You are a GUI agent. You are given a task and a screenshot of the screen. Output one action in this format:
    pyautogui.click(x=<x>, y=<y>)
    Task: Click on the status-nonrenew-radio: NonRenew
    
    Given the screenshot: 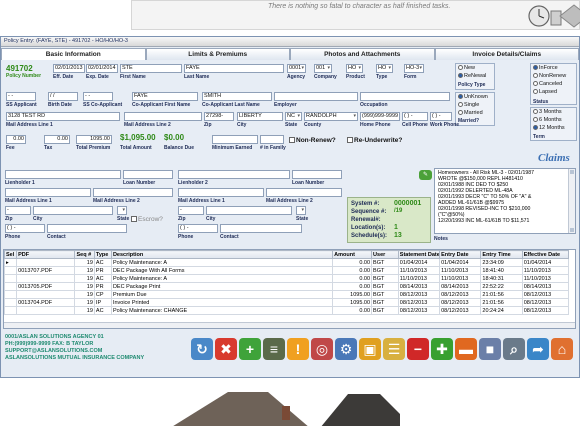 What is the action you would take?
    pyautogui.click(x=549, y=76)
    